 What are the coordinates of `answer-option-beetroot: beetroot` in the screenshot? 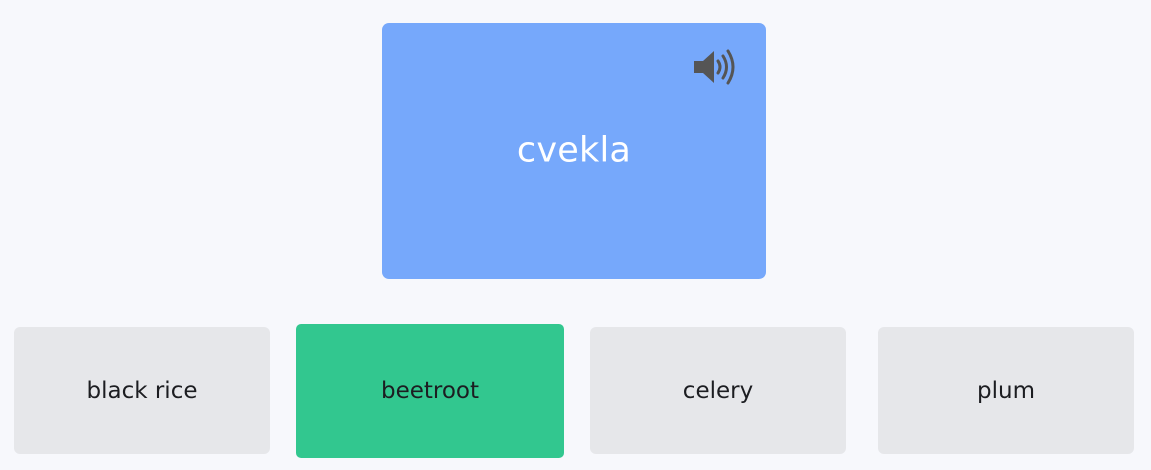 It's located at (430, 391).